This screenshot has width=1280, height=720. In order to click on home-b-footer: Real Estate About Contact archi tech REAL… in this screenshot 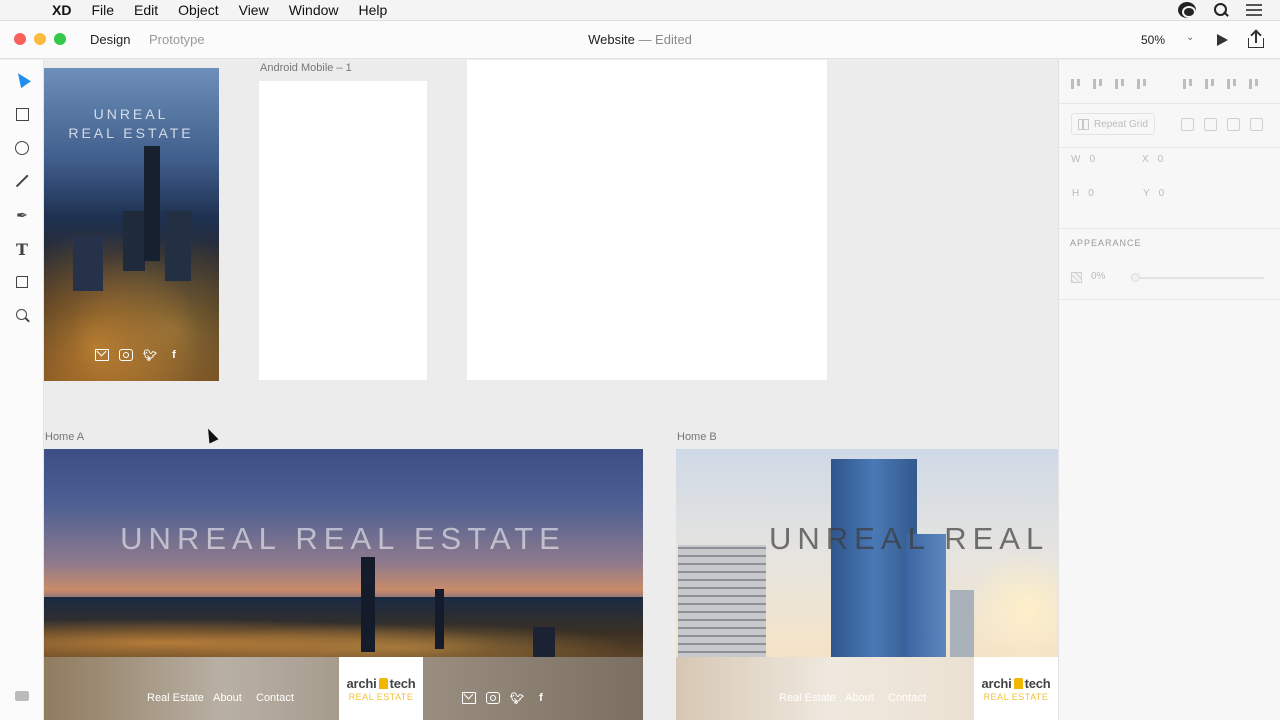, I will do `click(867, 688)`.